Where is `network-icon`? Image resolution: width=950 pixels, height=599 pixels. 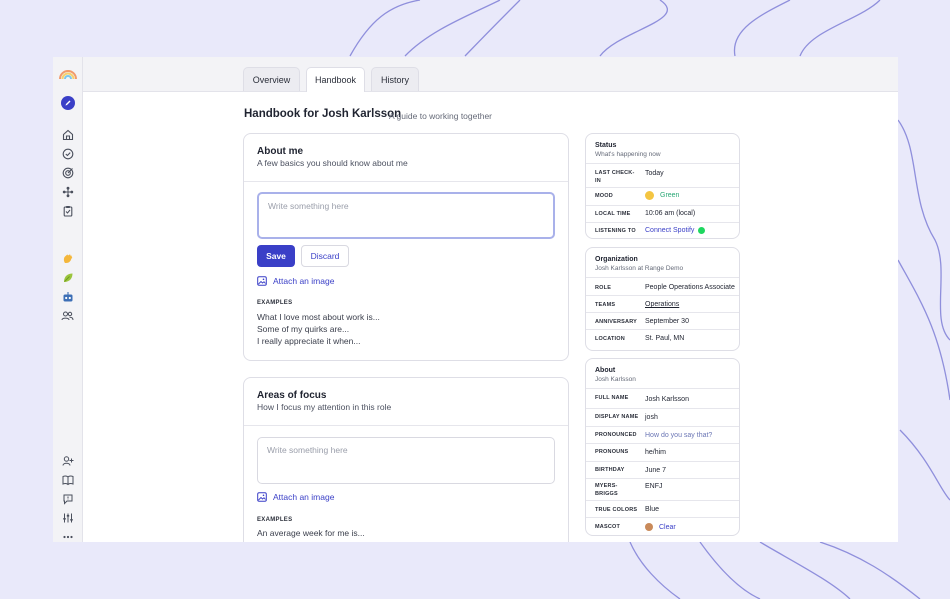
network-icon is located at coordinates (67, 191).